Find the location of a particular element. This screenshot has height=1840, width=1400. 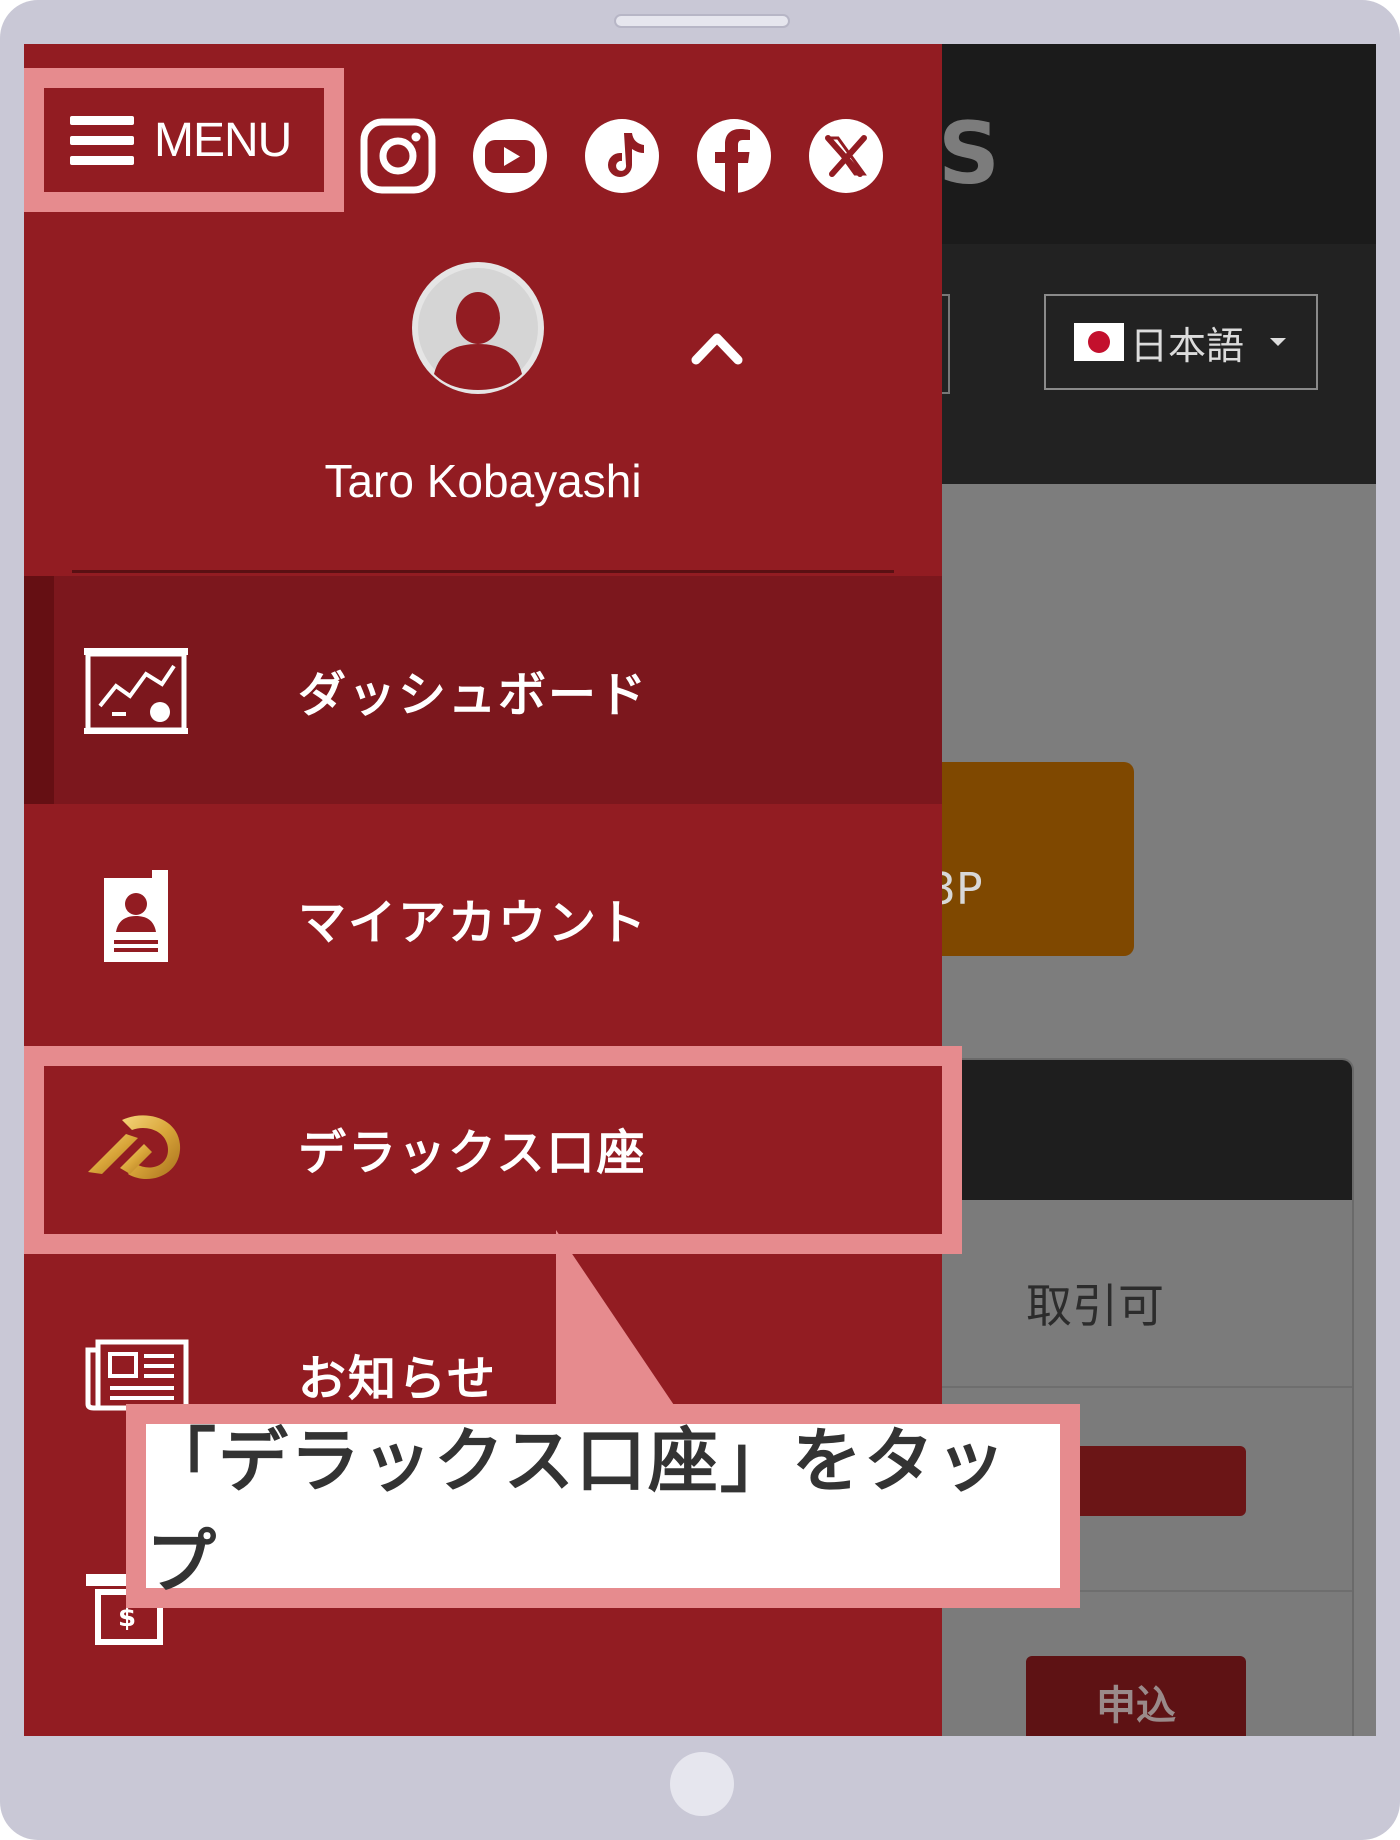

device-speaker is located at coordinates (702, 21).